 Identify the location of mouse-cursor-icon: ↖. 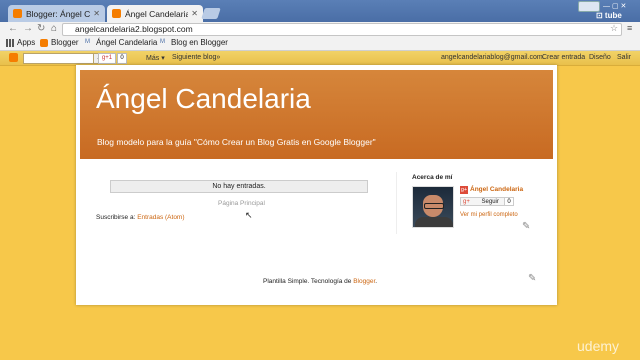
(249, 215).